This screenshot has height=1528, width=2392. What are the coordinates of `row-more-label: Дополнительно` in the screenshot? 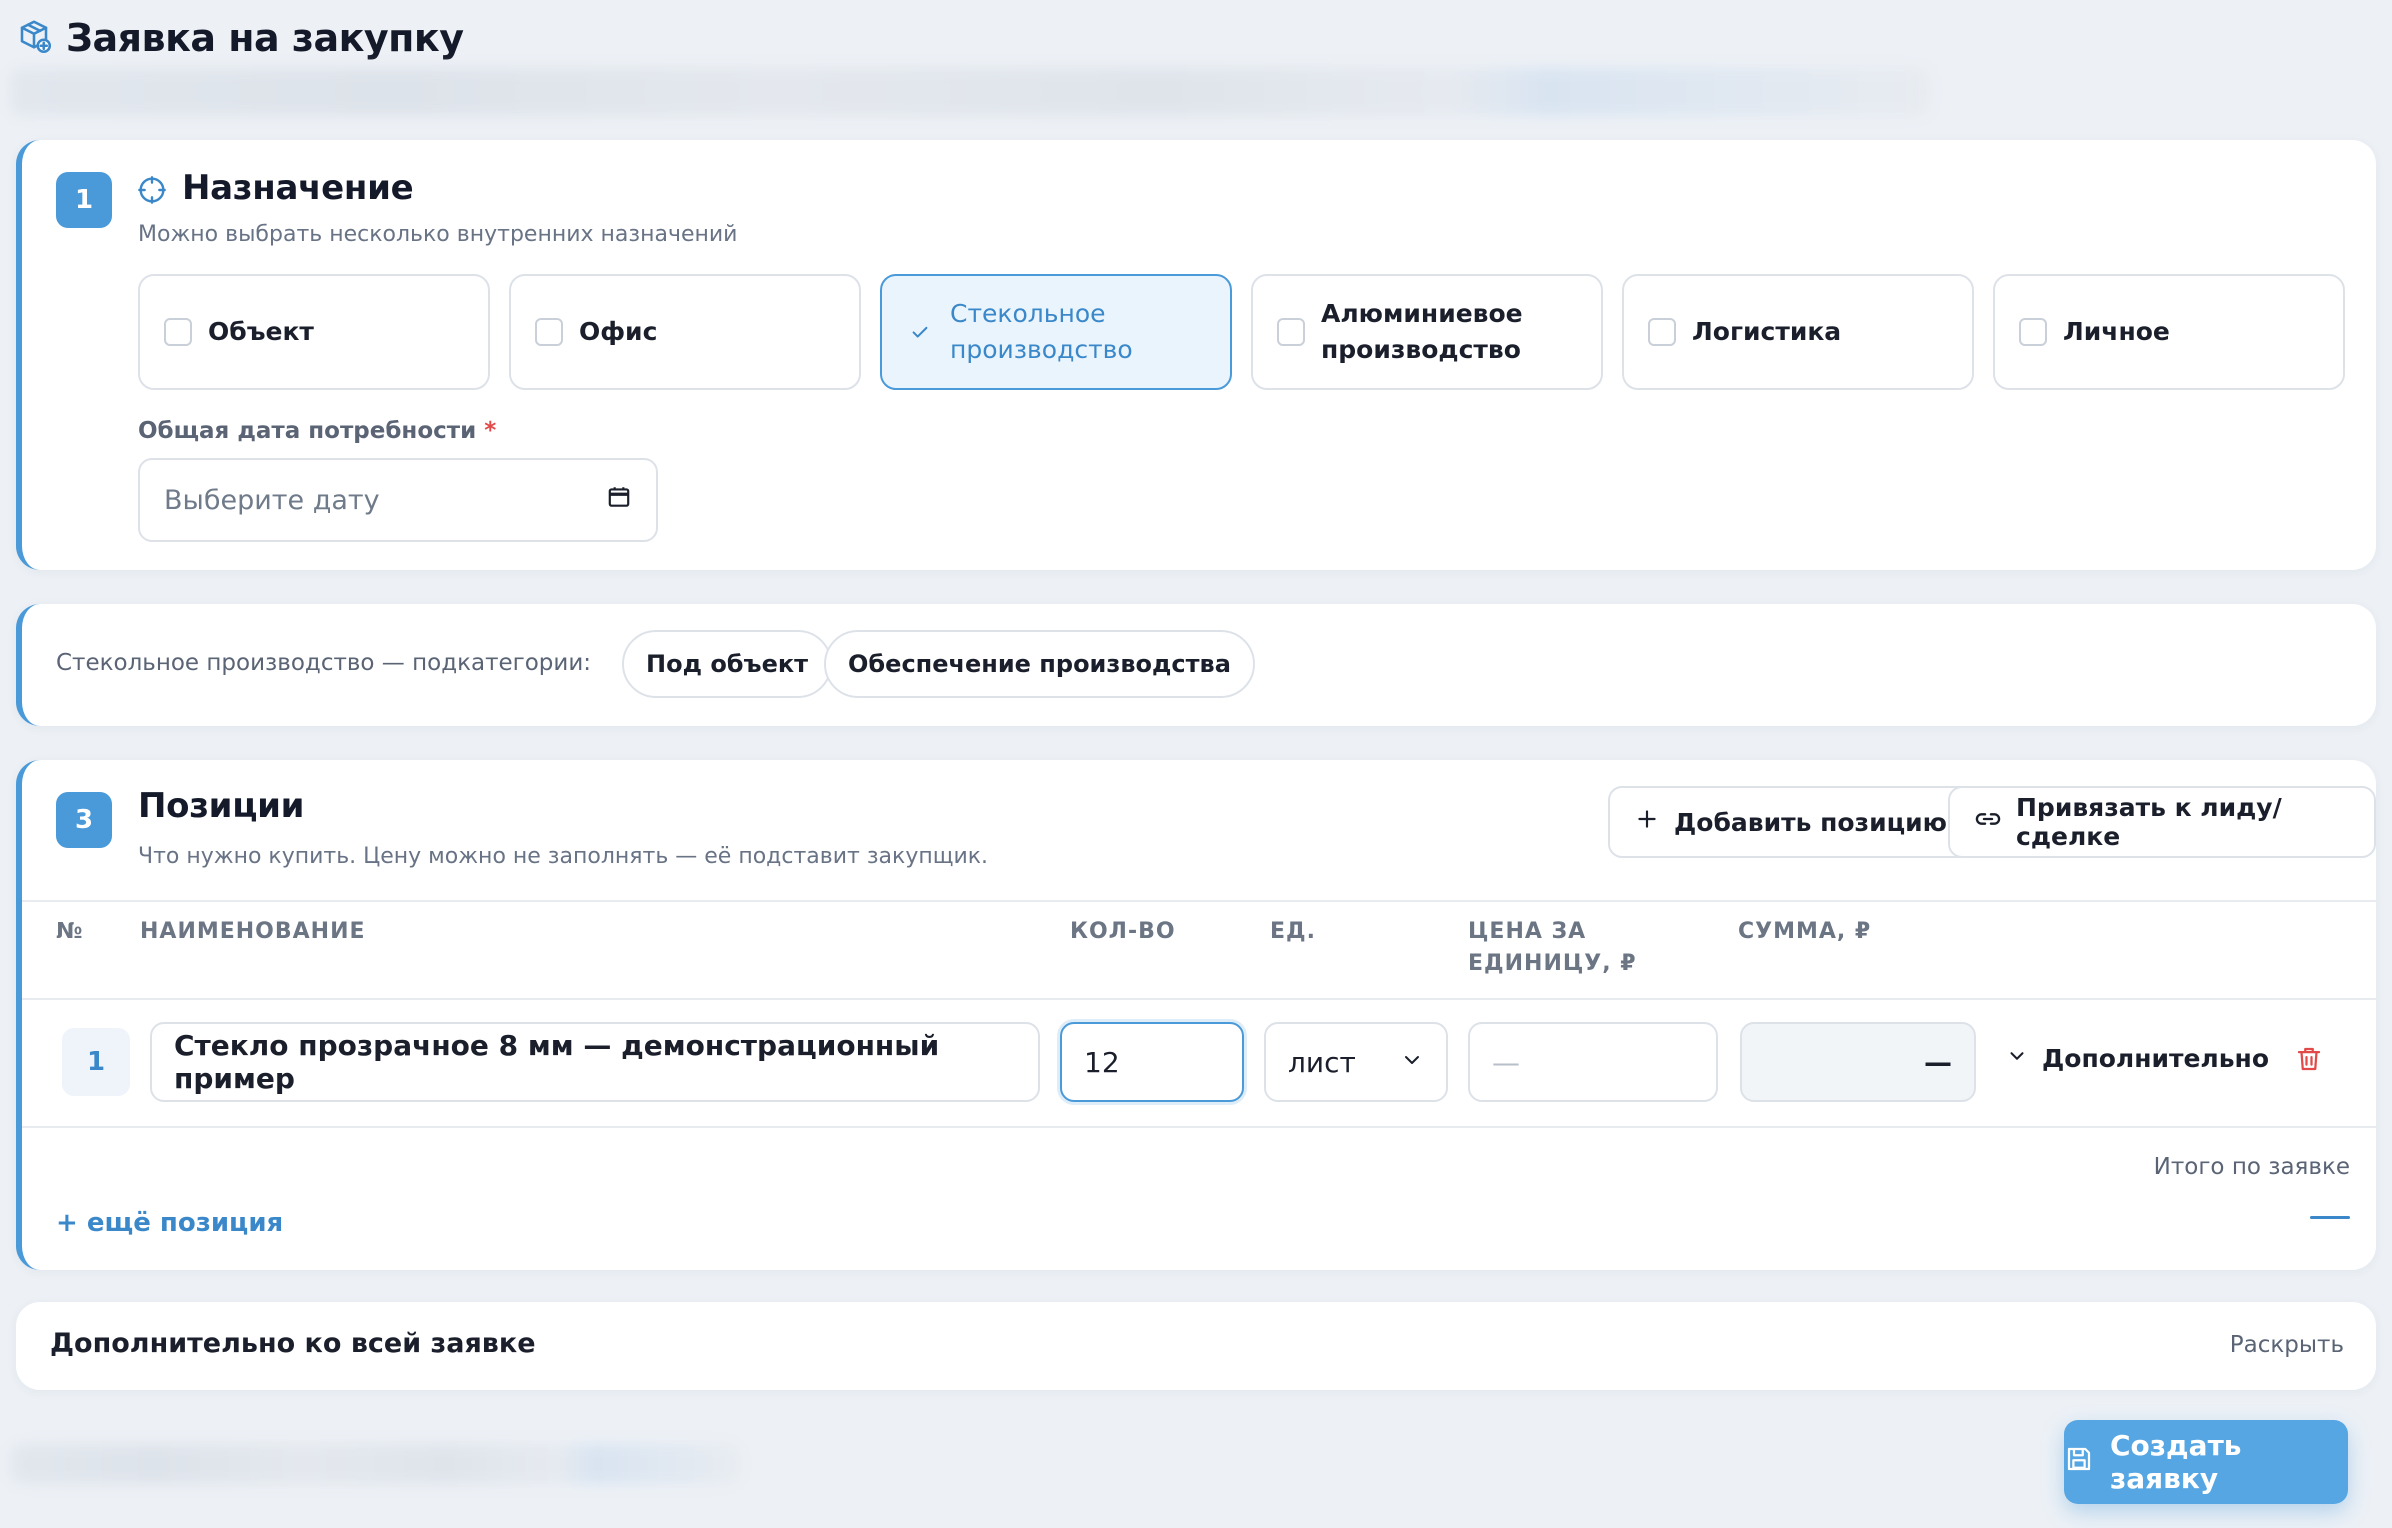 It's located at (2156, 1058).